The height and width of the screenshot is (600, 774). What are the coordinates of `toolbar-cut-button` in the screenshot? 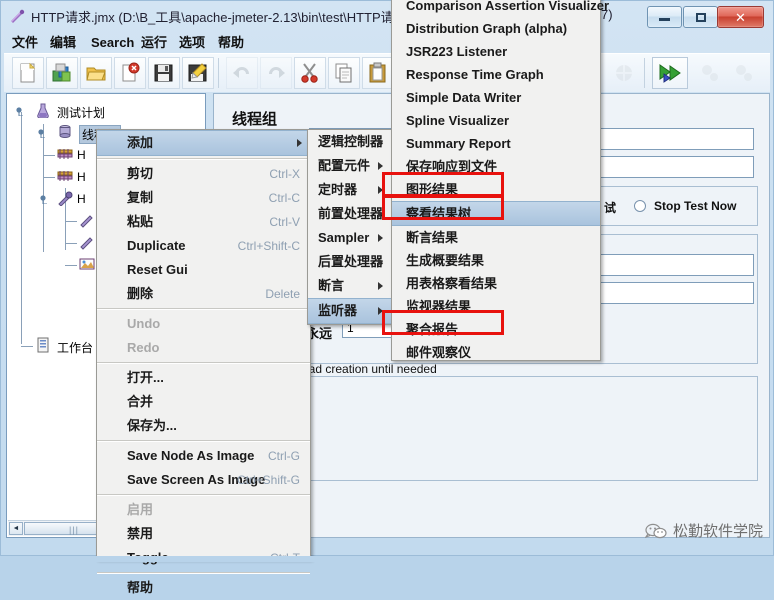 It's located at (310, 73).